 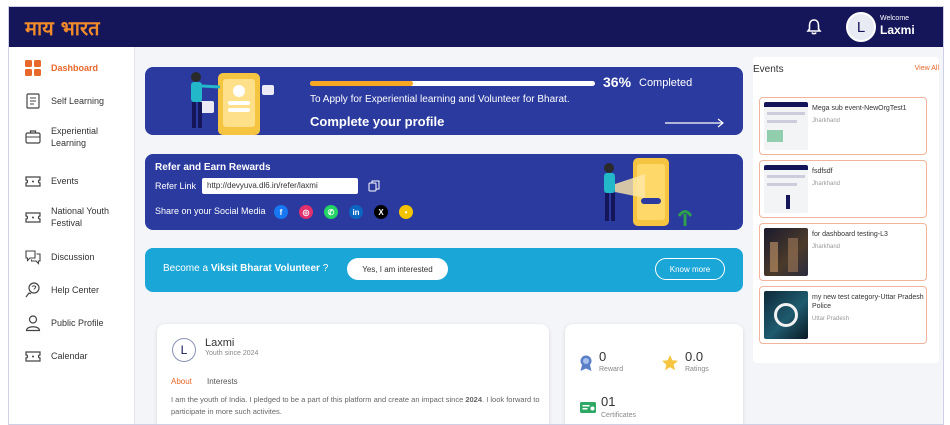 I want to click on tab-interests: Interests, so click(x=222, y=381).